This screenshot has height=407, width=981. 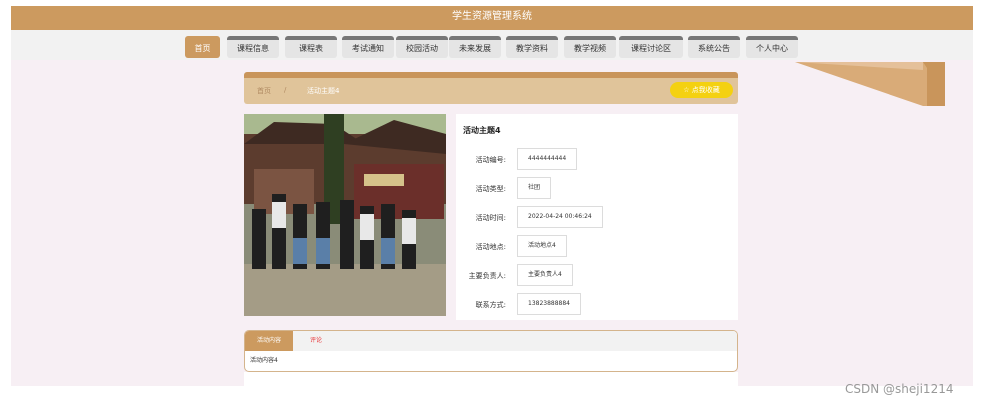 I want to click on nav-item-home: 首页, so click(x=202, y=47).